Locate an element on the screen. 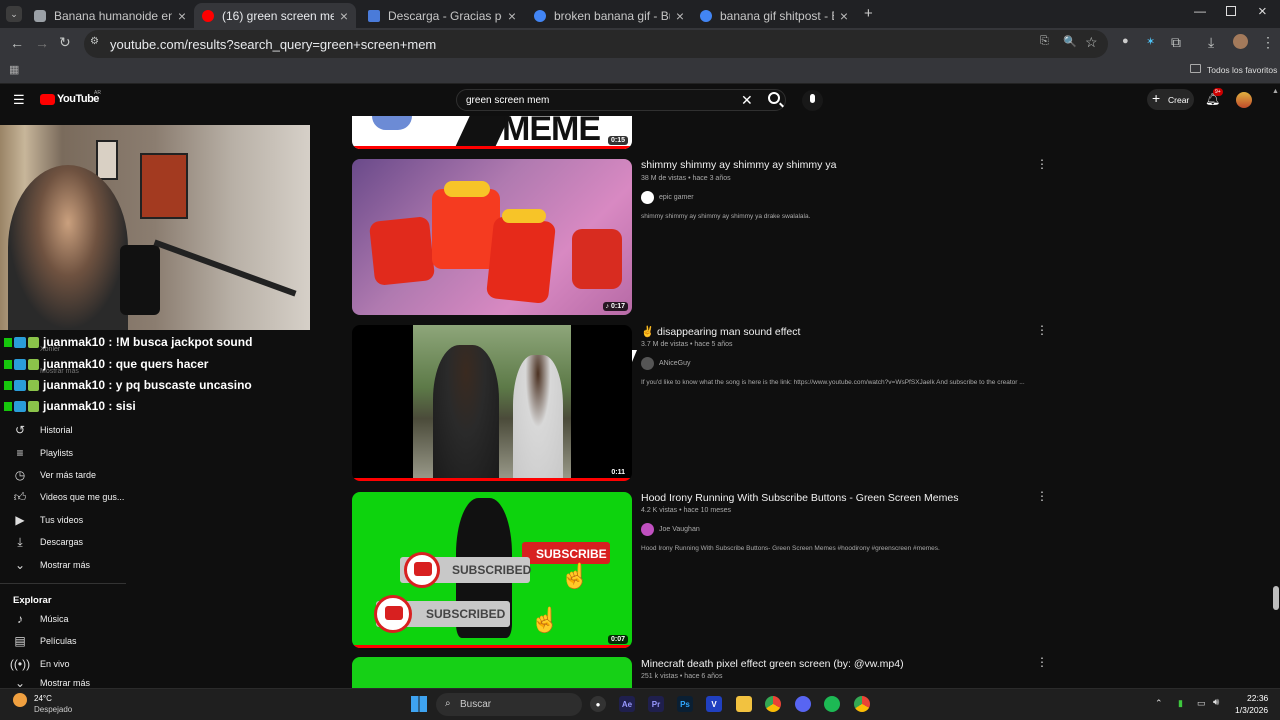 This screenshot has height=720, width=1280. browser-tab: Banana humanoide en foto × is located at coordinates (110, 15).